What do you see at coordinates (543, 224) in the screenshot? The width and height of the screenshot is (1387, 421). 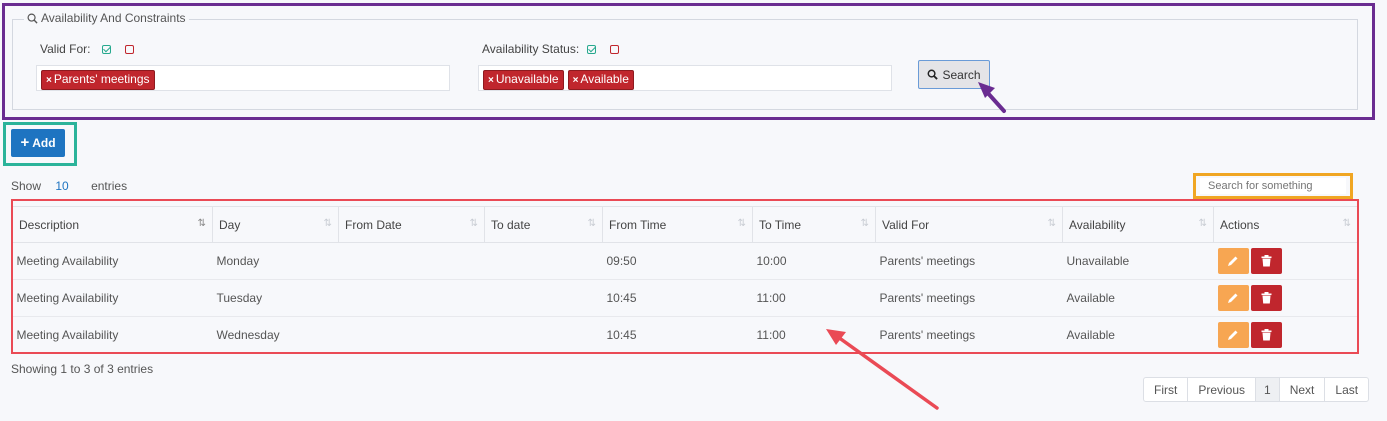 I see `column-header-to-date: To date ⇅` at bounding box center [543, 224].